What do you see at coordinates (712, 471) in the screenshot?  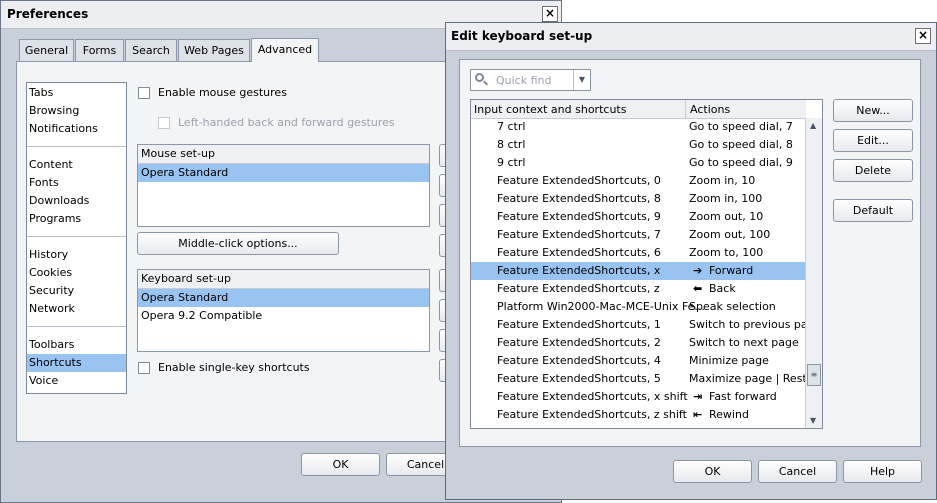 I see `keyboard-ok-button: OK` at bounding box center [712, 471].